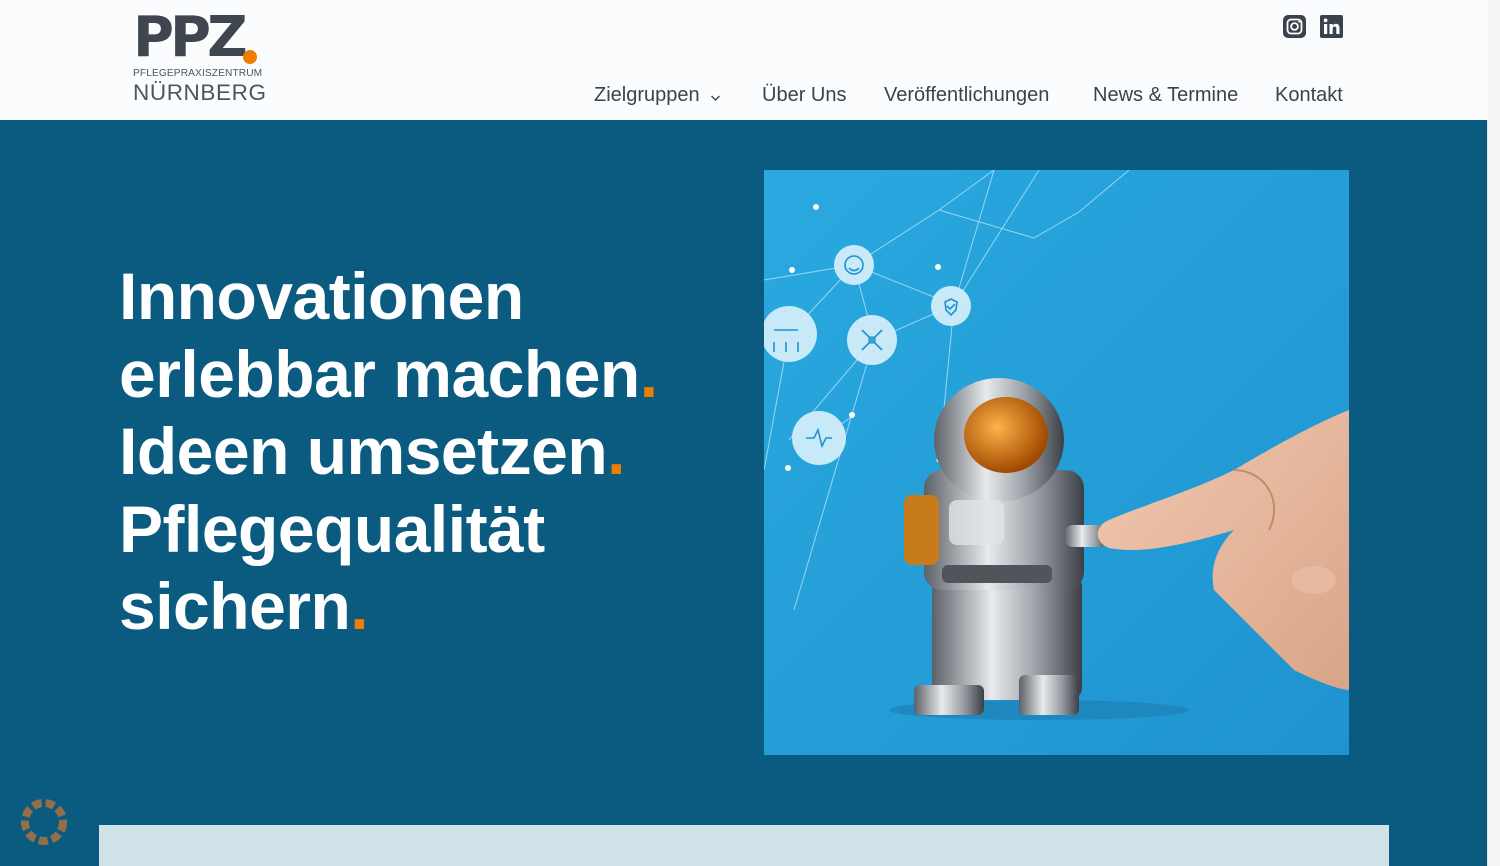 The height and width of the screenshot is (866, 1500). Describe the element at coordinates (966, 95) in the screenshot. I see `nav-item-veroeffentlichungen: Veröffentlichungen` at that location.